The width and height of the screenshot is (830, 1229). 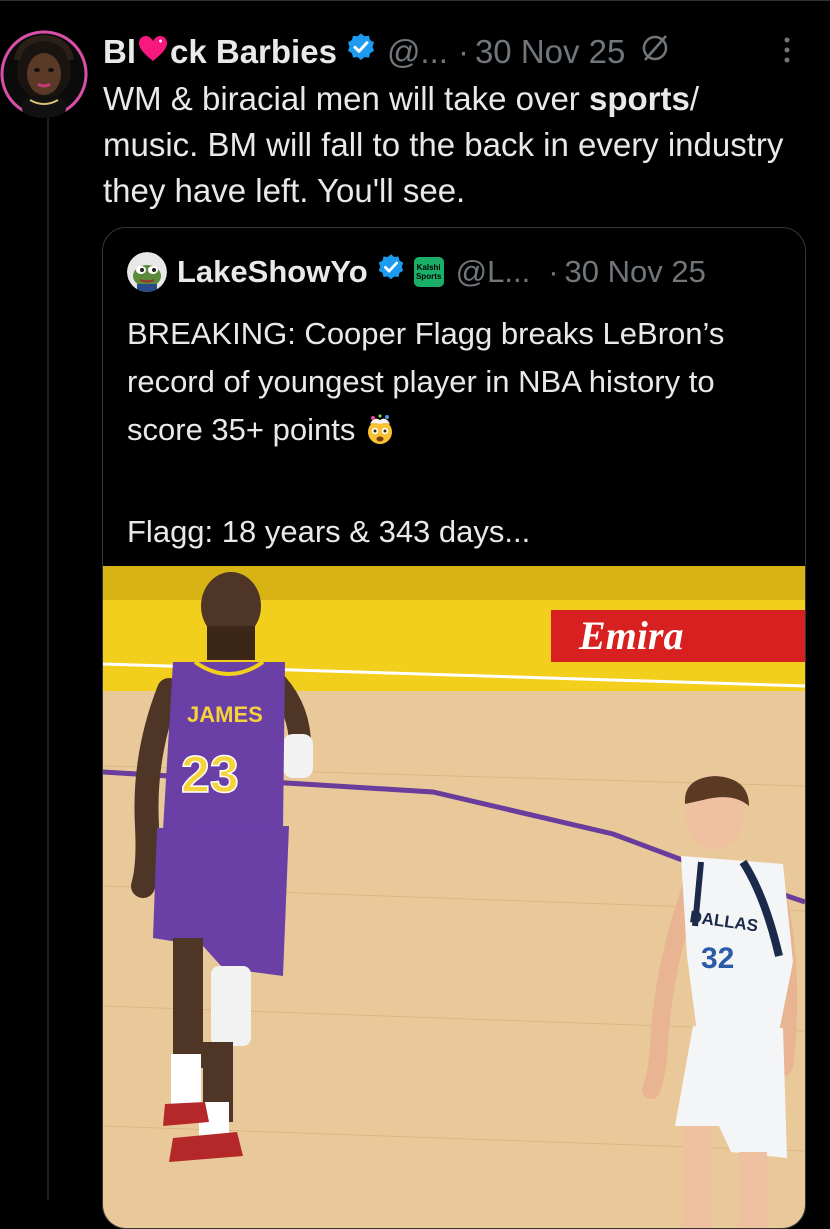 What do you see at coordinates (415, 0) in the screenshot?
I see `top-divider` at bounding box center [415, 0].